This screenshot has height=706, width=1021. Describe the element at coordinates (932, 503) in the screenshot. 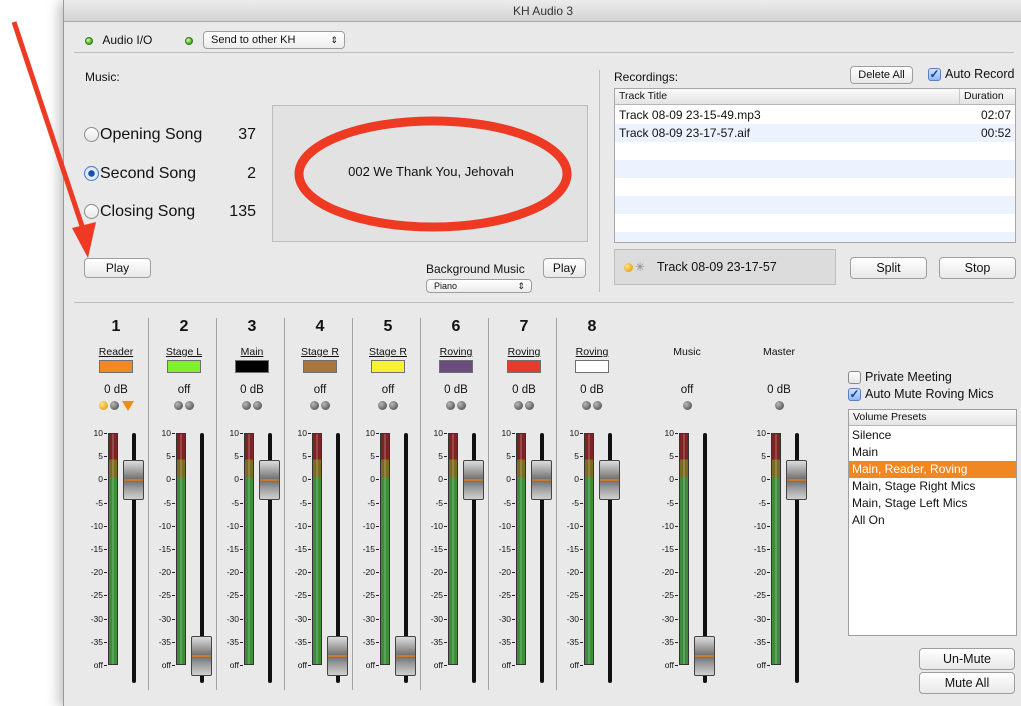

I see `preset-item: Main, Stage Left Mics` at that location.